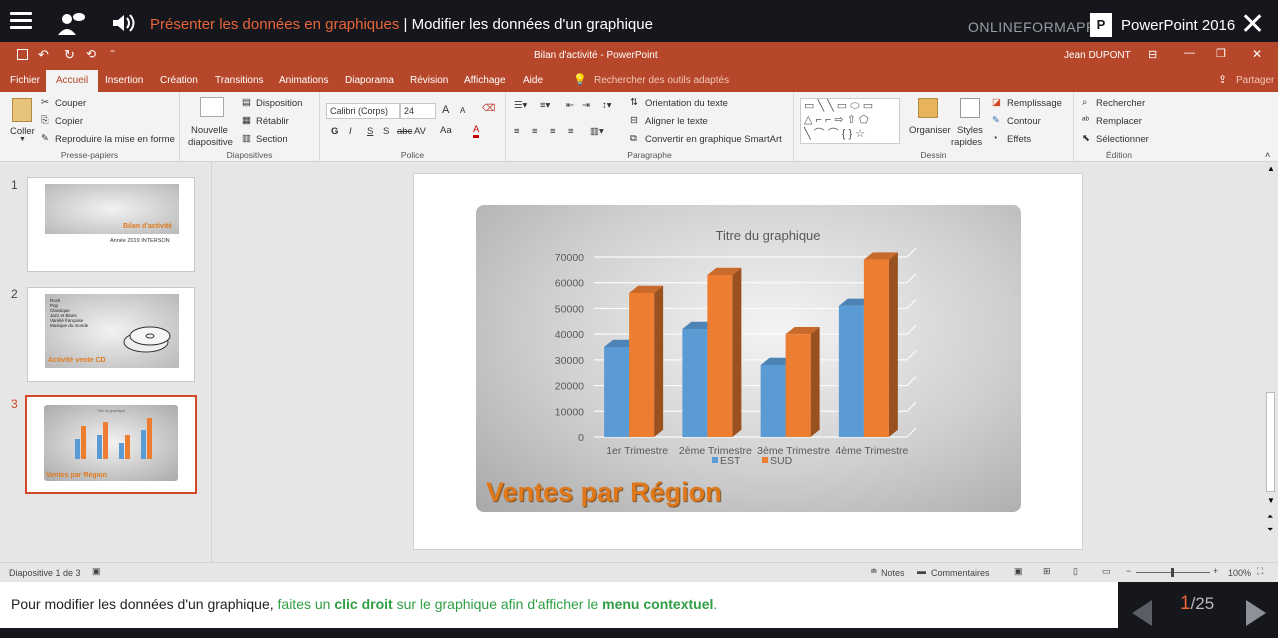 This screenshot has height=638, width=1278. What do you see at coordinates (124, 23) in the screenshot?
I see `audio-icon` at bounding box center [124, 23].